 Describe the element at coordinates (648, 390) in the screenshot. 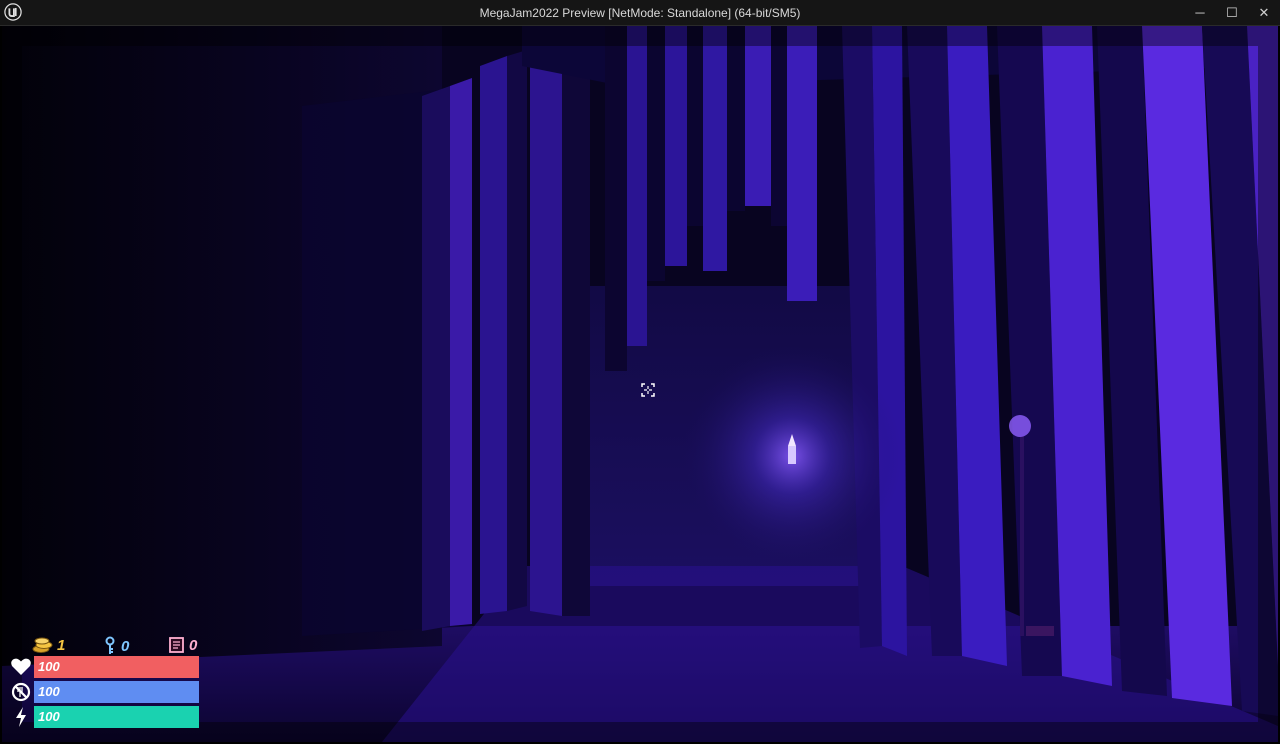

I see `crosshair-icon` at that location.